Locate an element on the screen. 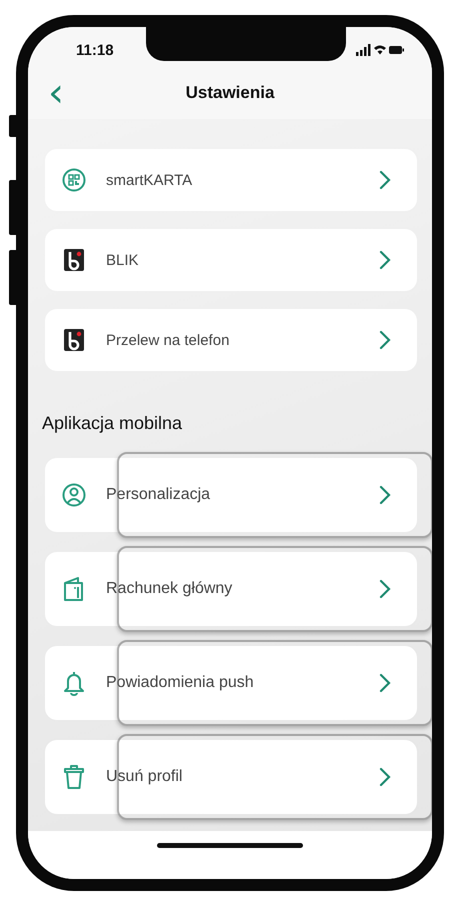 The height and width of the screenshot is (898, 453). row-label: Usuń profil is located at coordinates (145, 777).